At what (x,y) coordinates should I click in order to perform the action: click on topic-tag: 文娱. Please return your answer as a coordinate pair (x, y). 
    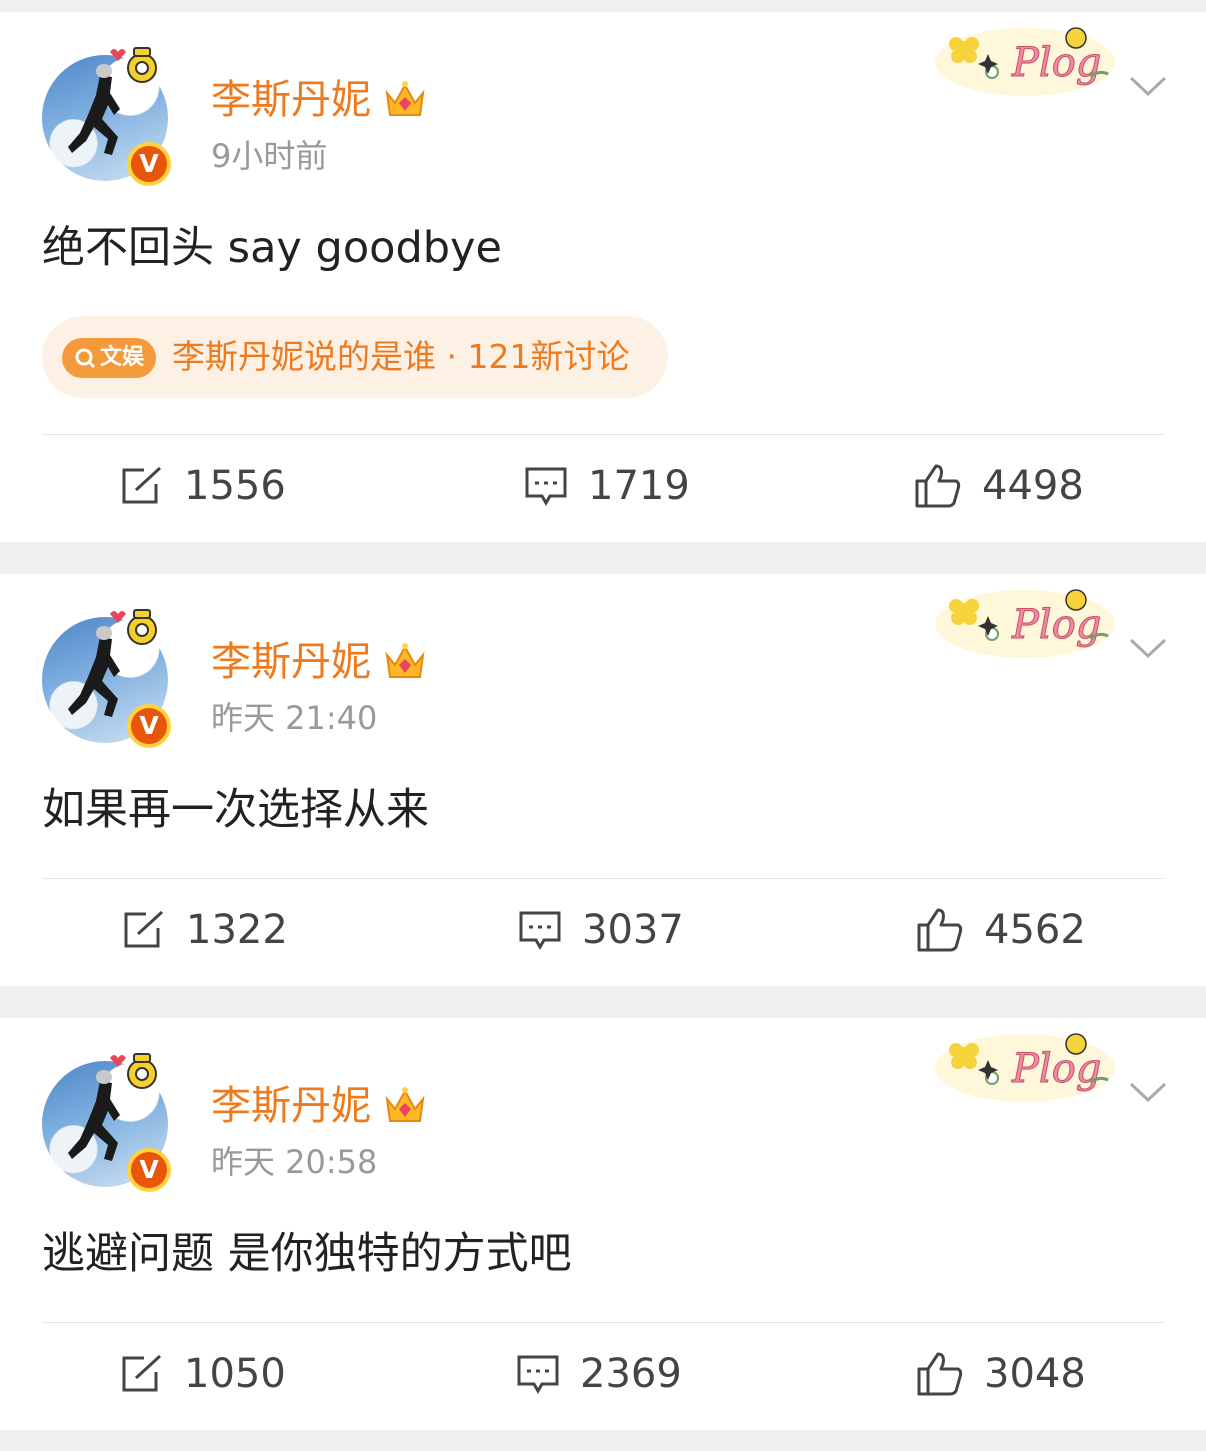
    Looking at the image, I should click on (109, 358).